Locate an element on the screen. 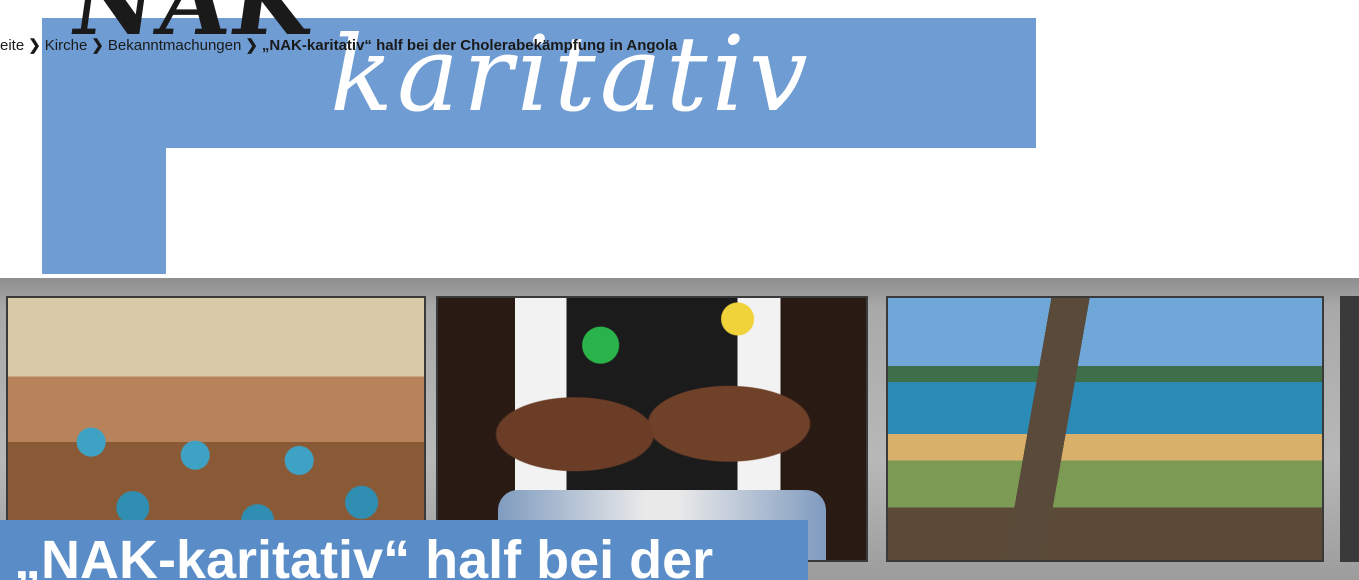 This screenshot has height=580, width=1359. breadcrumb-item-bekanntmachungen: Bekanntmachungen is located at coordinates (174, 45).